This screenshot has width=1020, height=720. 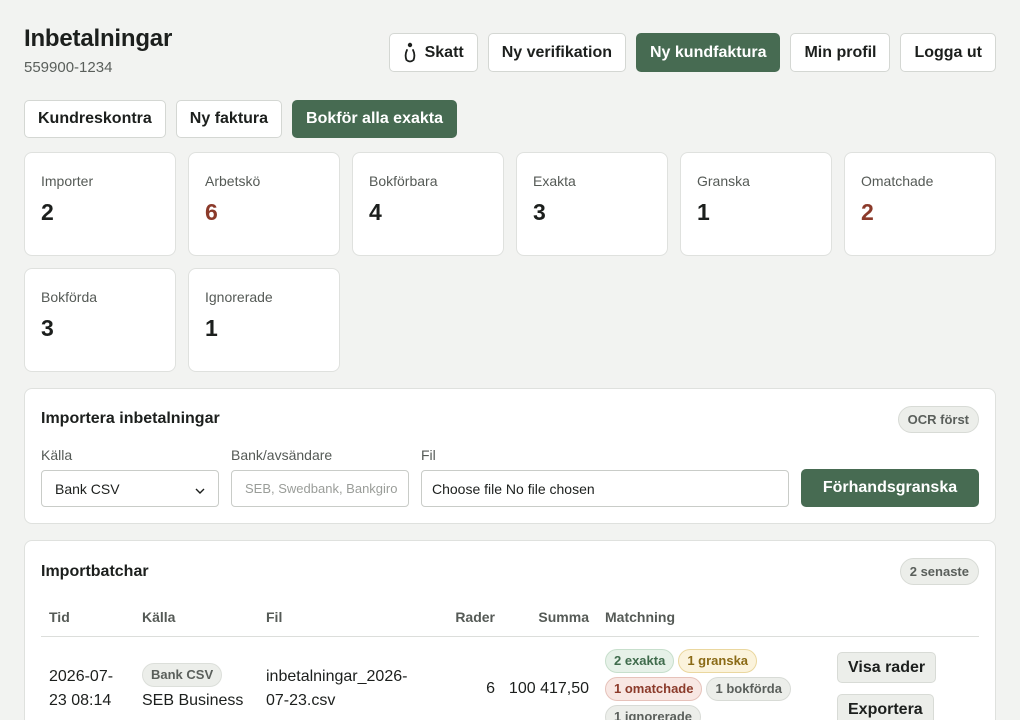 What do you see at coordinates (897, 181) in the screenshot?
I see `stat-label: Omatchade` at bounding box center [897, 181].